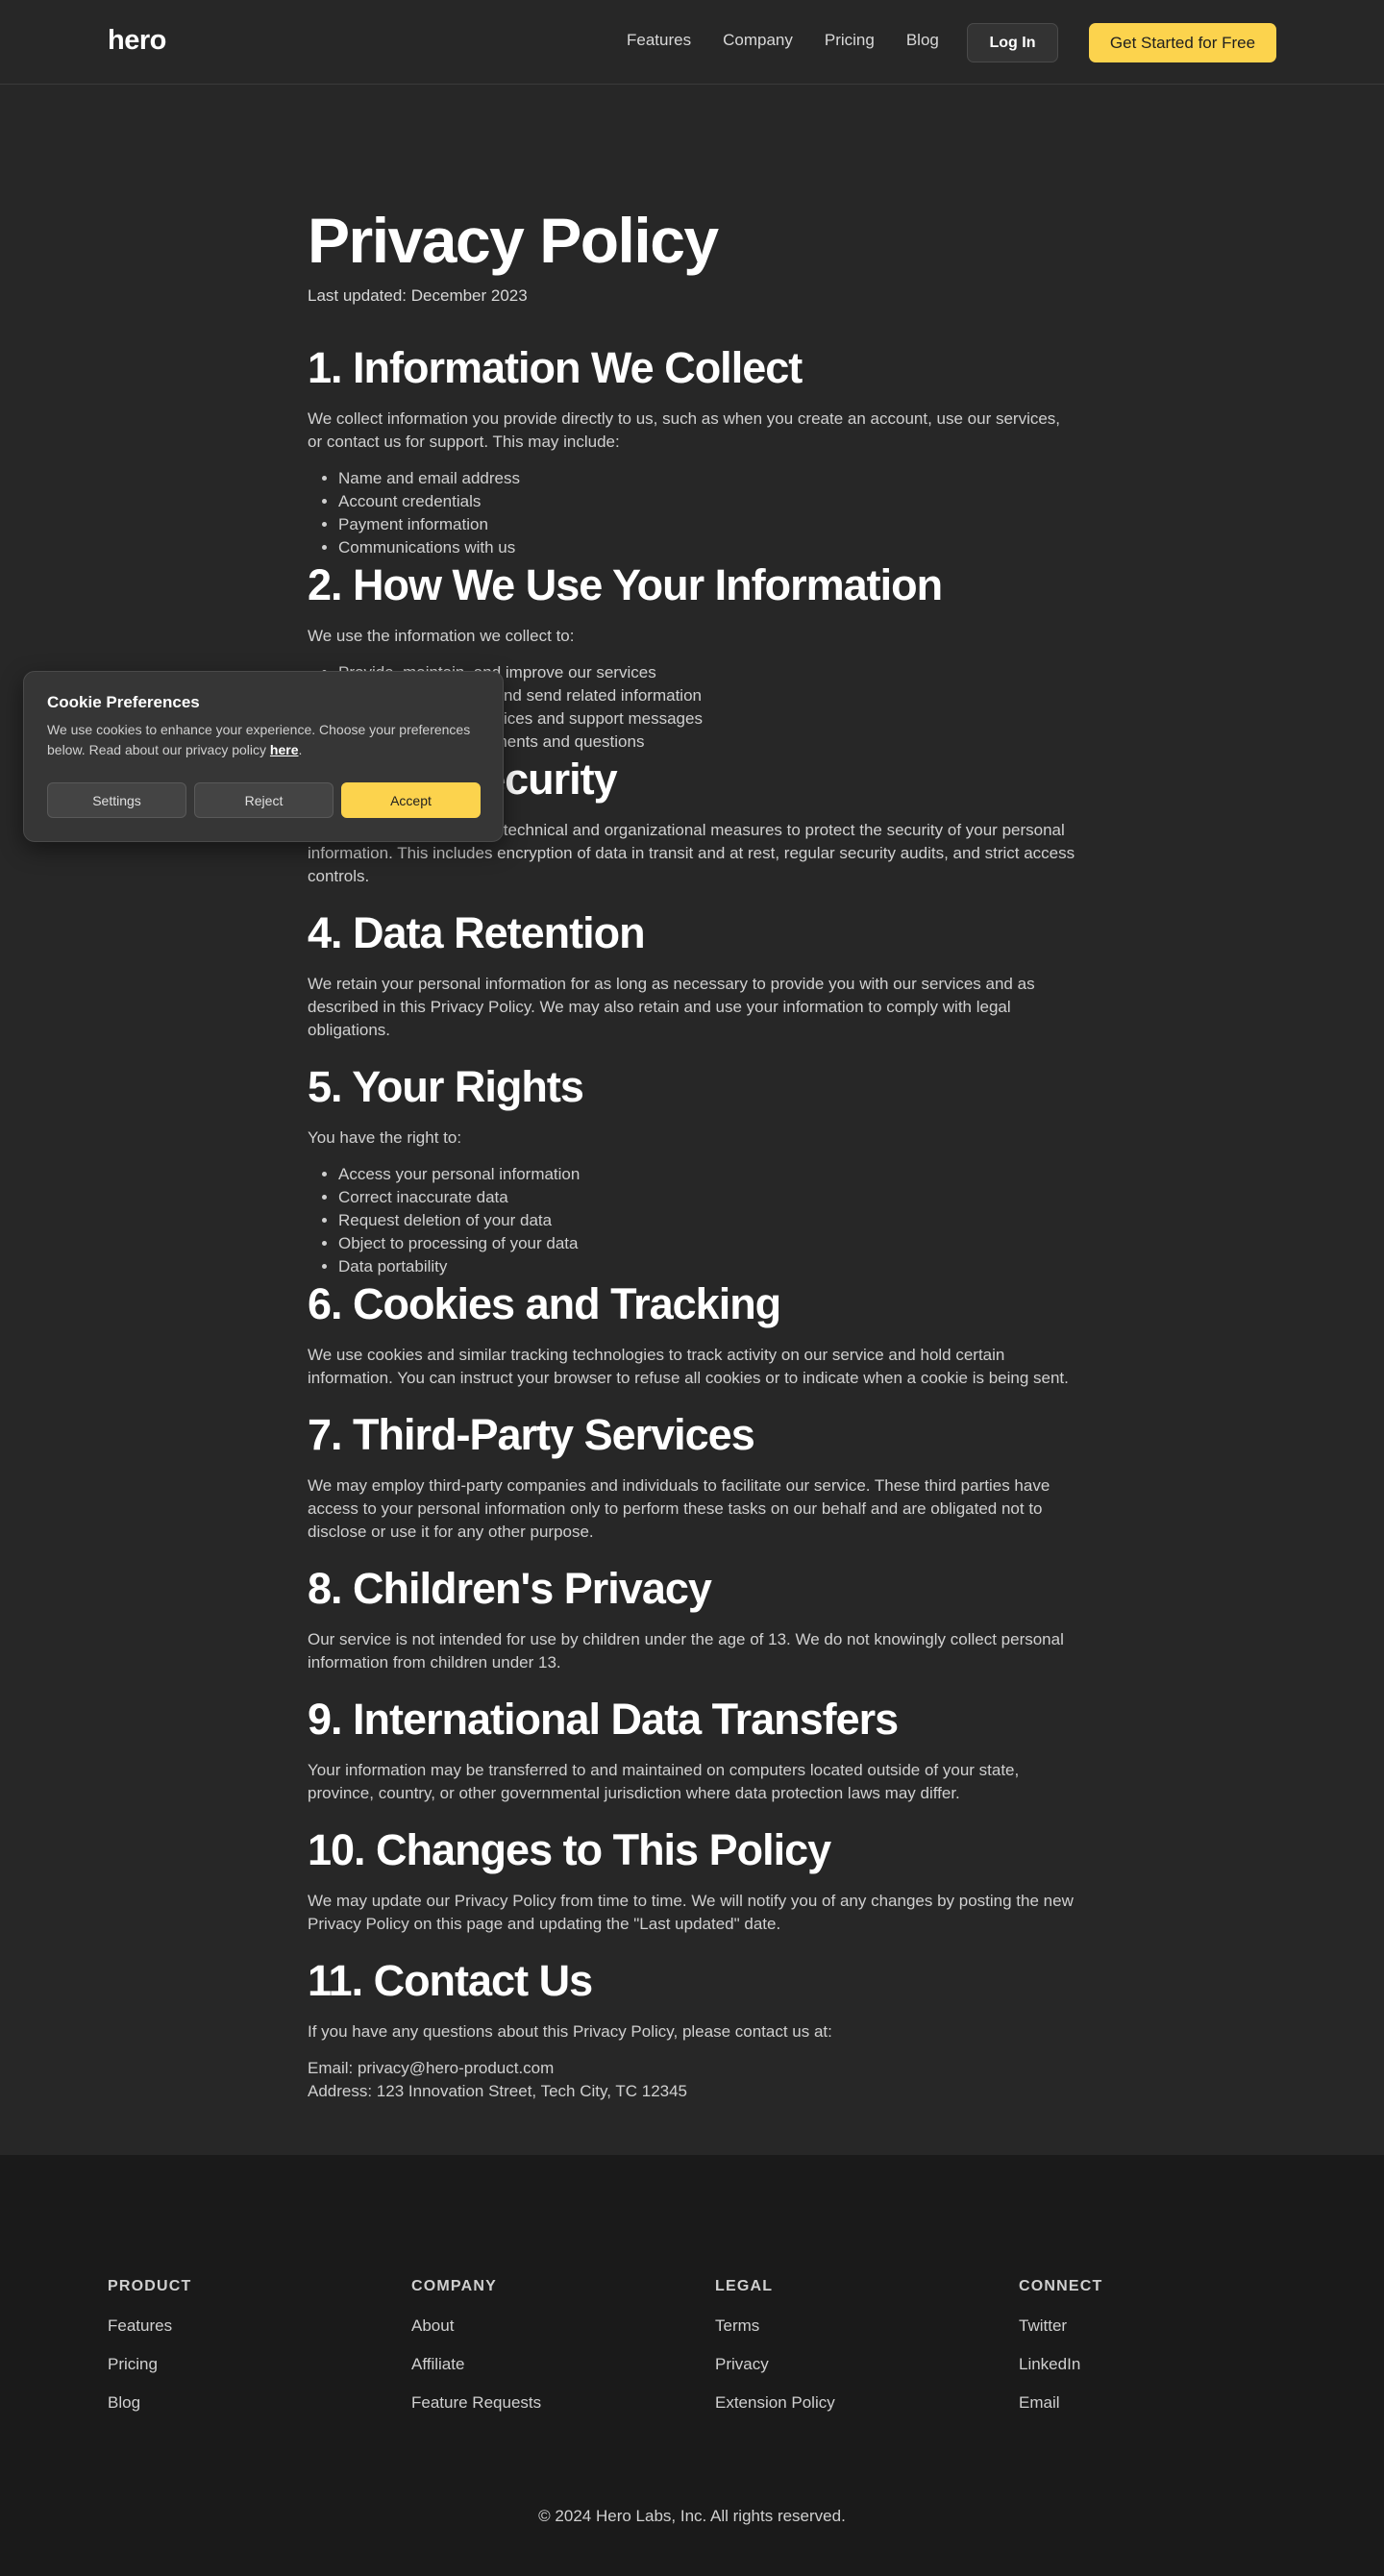 This screenshot has height=2576, width=1384. I want to click on list-item: Name and email address, so click(707, 478).